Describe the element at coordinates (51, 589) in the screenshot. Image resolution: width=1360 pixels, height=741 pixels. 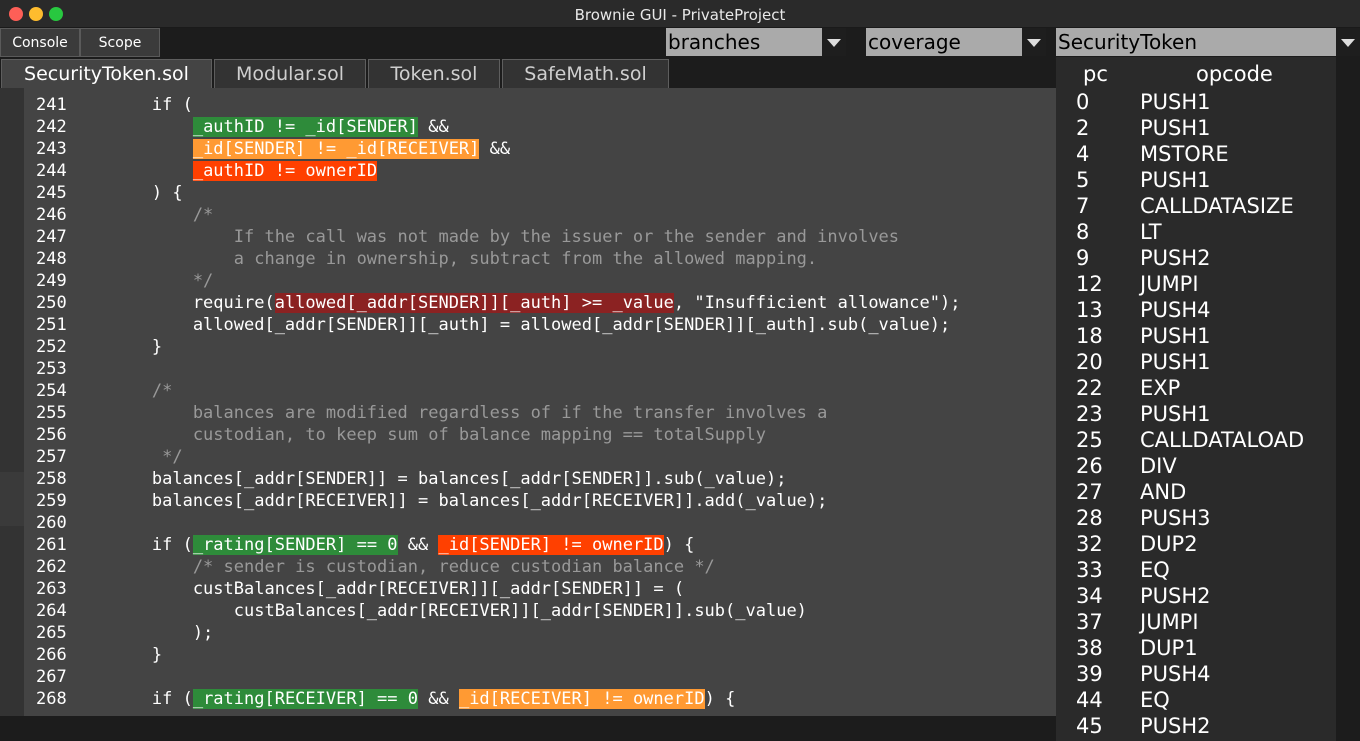
I see `line-number: 263` at that location.